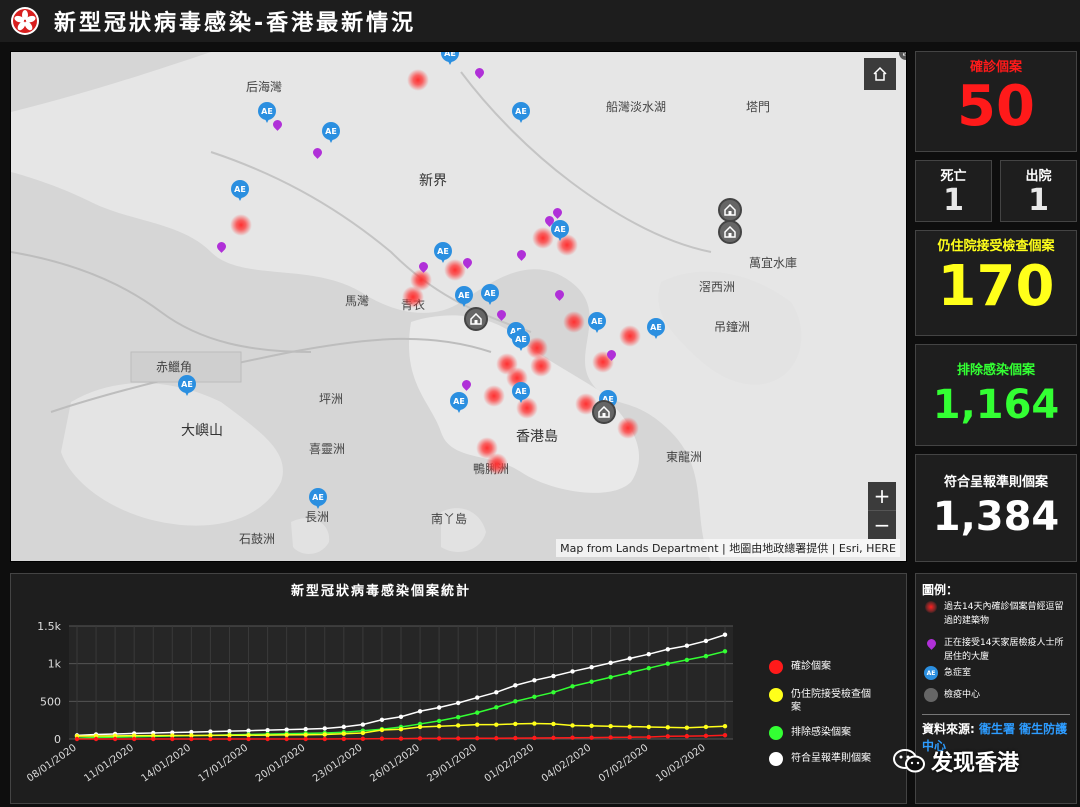 The height and width of the screenshot is (807, 1080). I want to click on x-tick-label: 11/01/2020, so click(109, 763).